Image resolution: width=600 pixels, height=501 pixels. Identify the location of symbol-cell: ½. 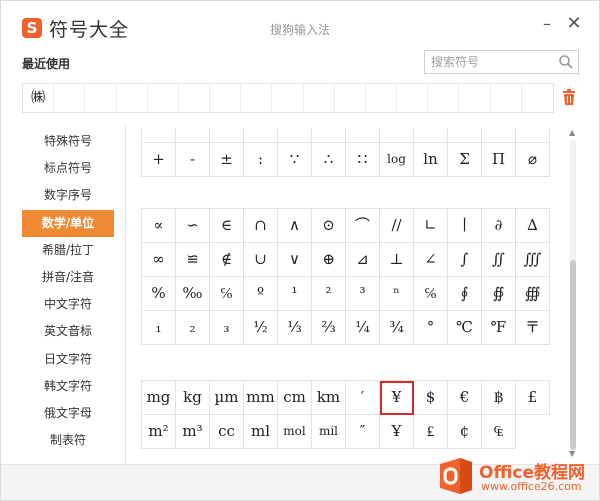
(261, 328).